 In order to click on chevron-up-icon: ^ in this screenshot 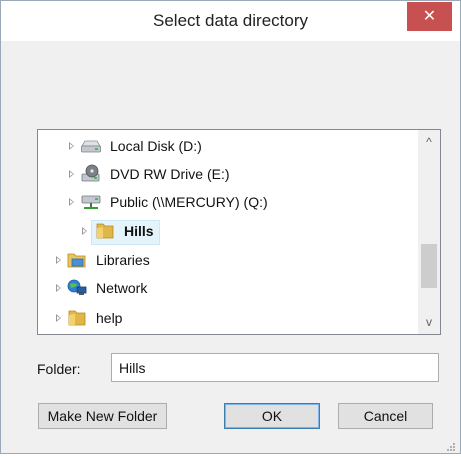, I will do `click(429, 142)`.